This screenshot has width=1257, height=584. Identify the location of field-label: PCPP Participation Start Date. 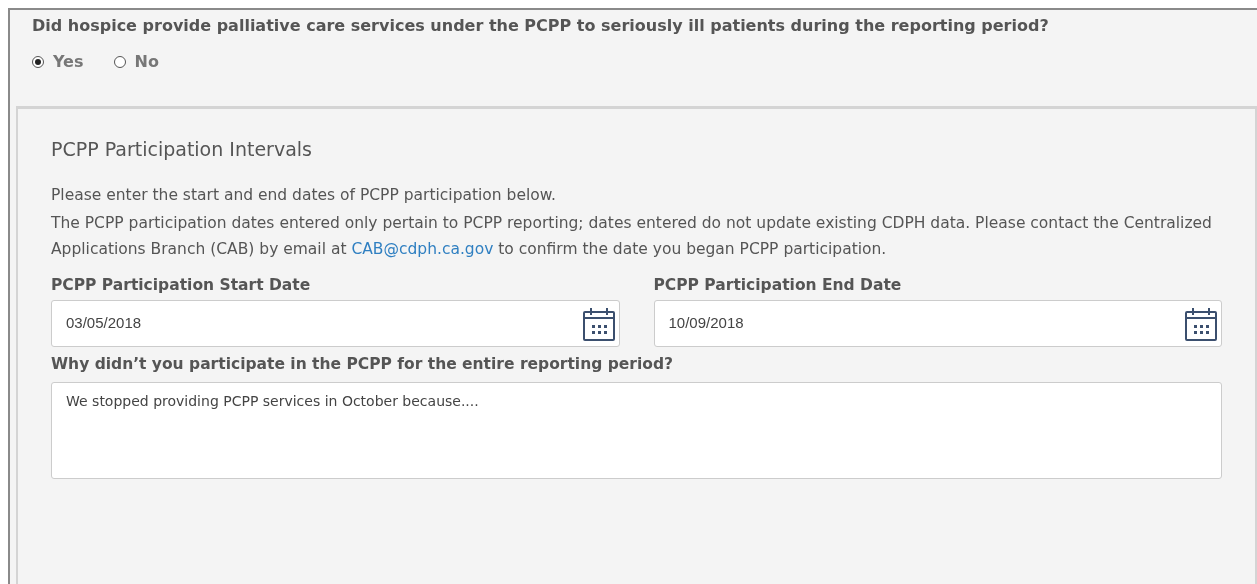
(181, 285).